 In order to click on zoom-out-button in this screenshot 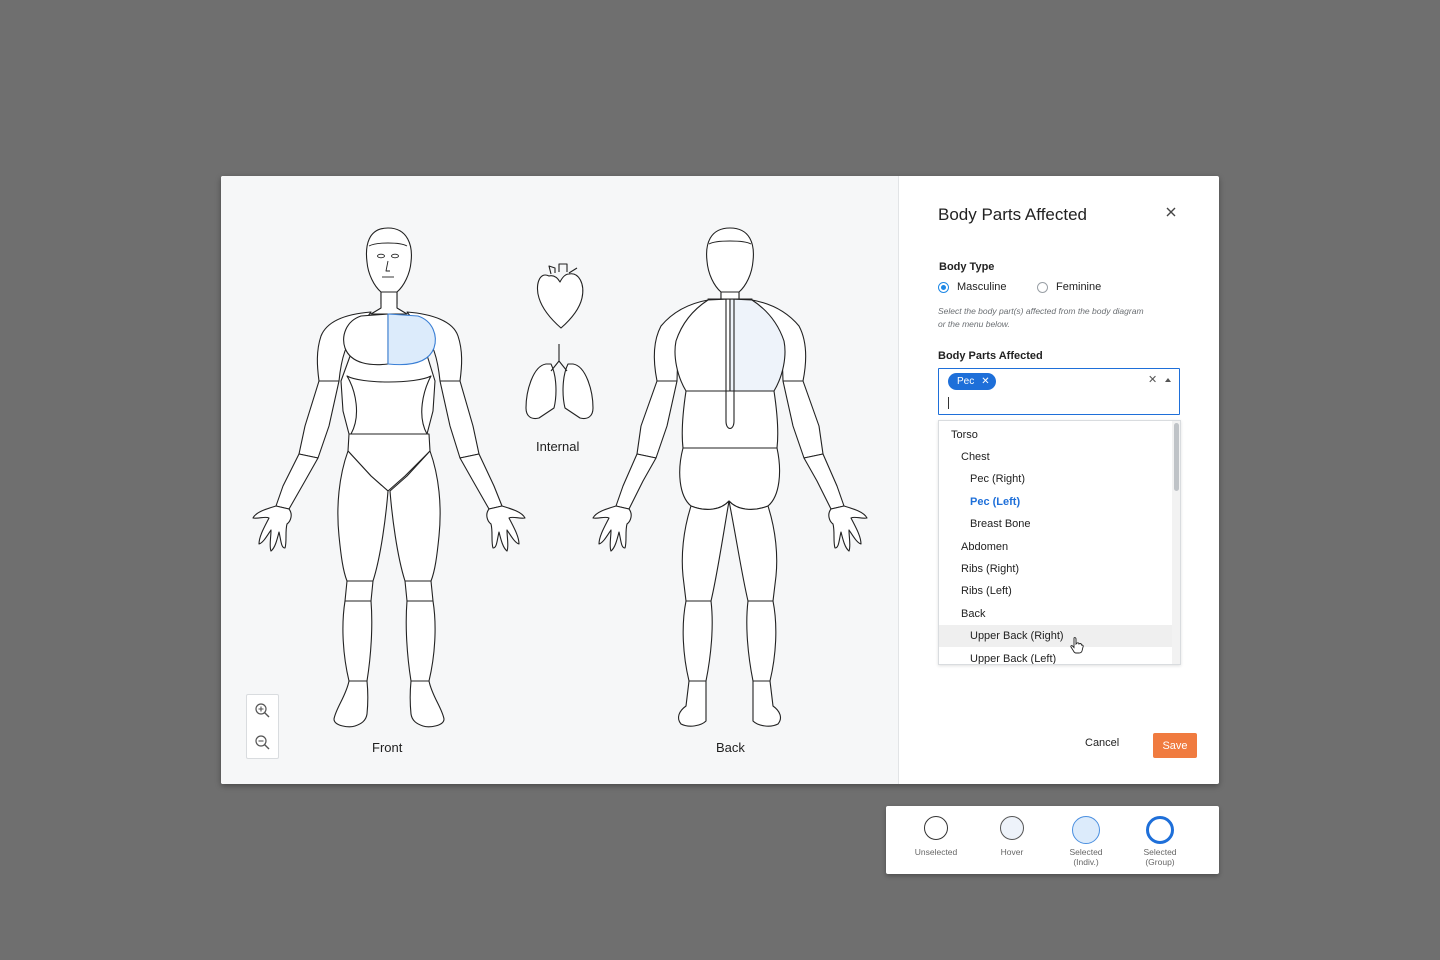, I will do `click(262, 742)`.